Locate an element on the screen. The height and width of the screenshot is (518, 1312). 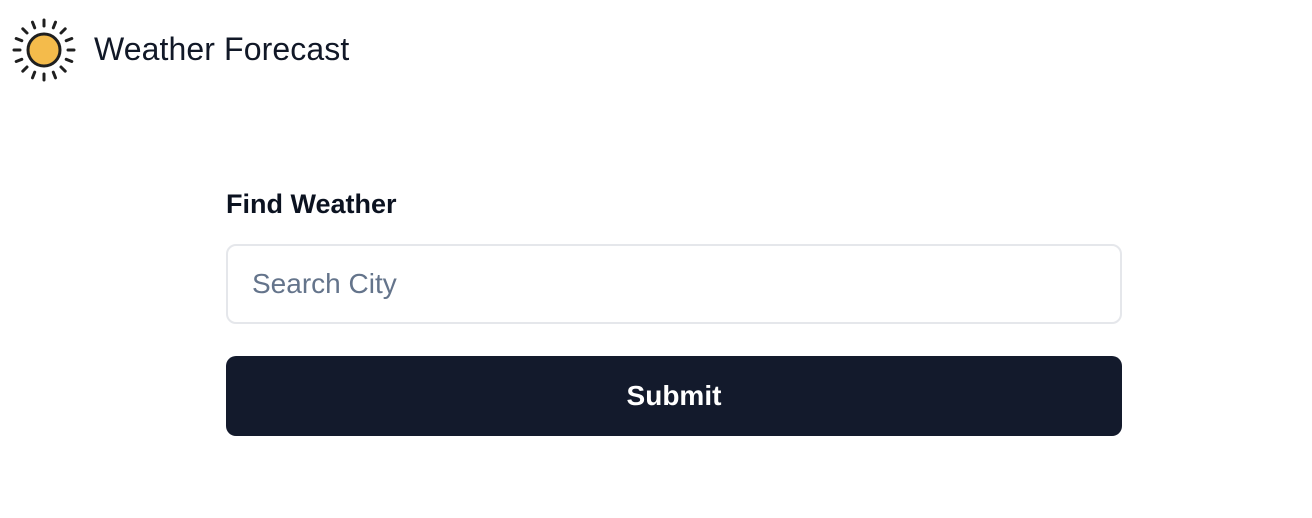
form-heading: Find Weather is located at coordinates (311, 204).